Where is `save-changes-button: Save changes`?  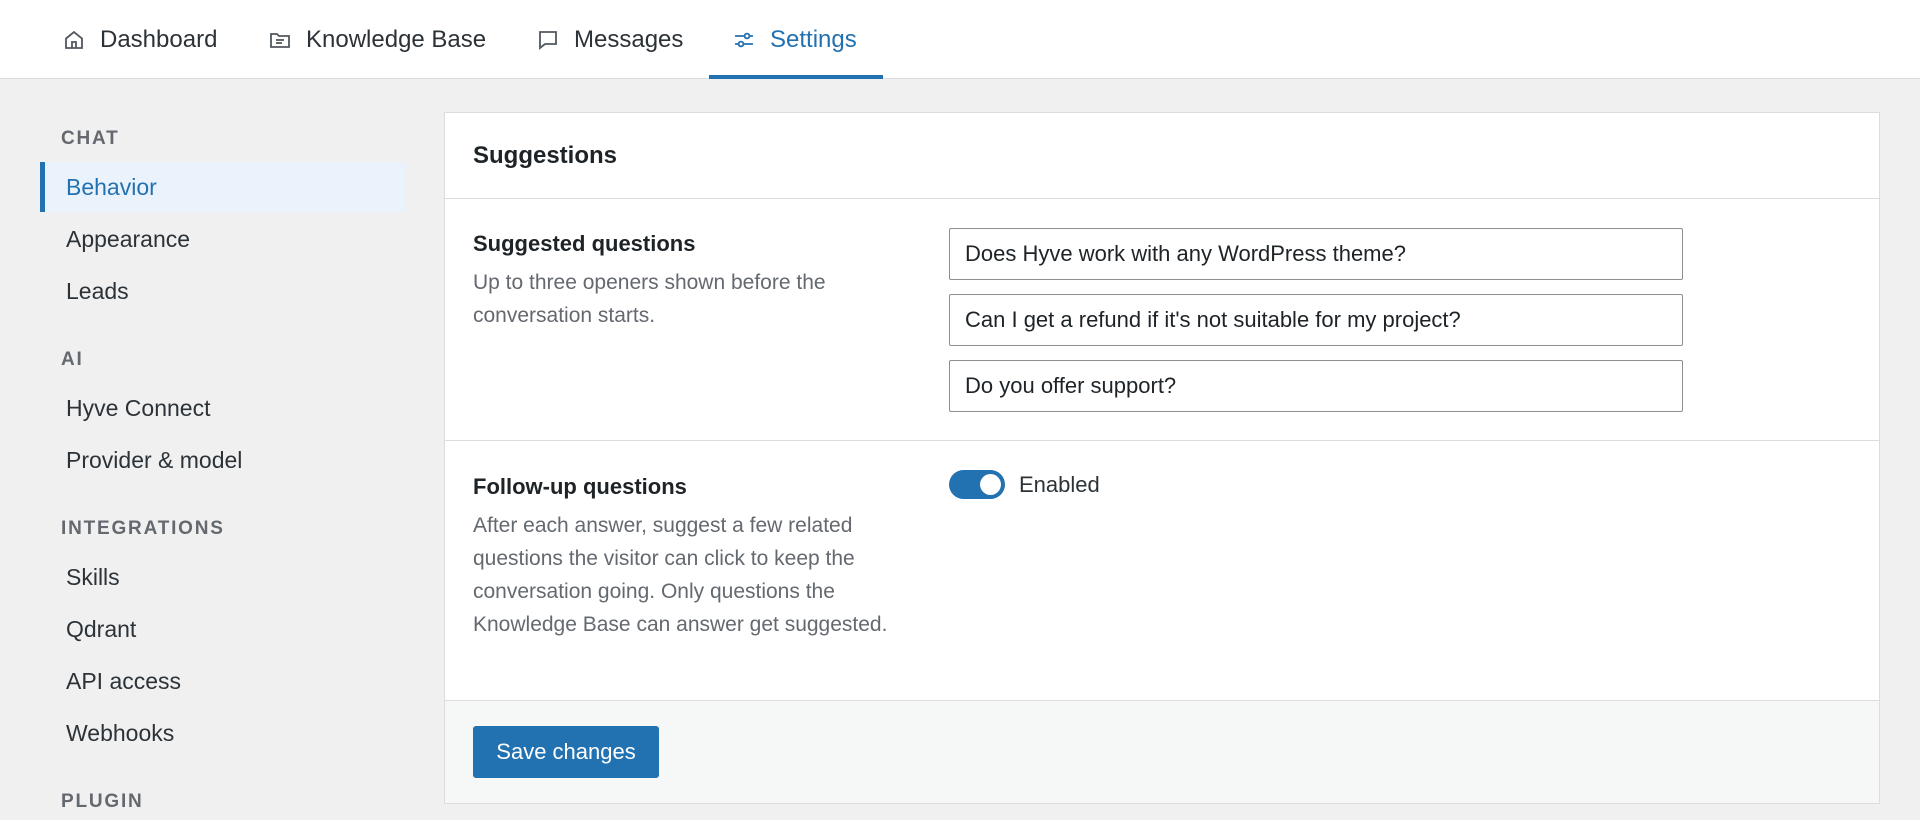 save-changes-button: Save changes is located at coordinates (566, 752).